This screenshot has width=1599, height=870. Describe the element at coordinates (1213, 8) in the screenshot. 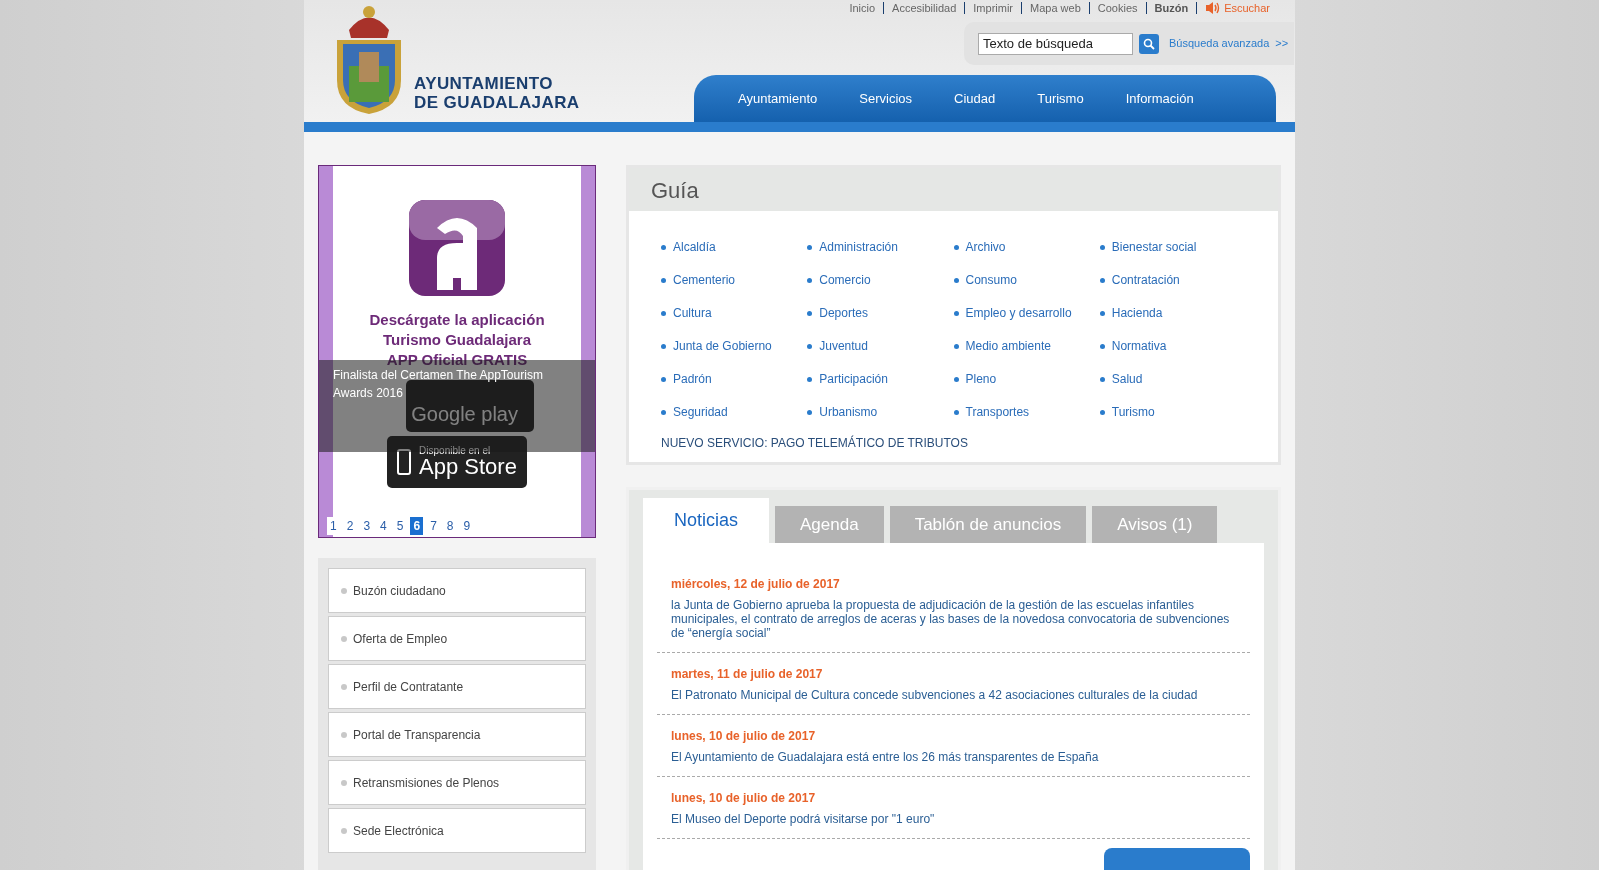

I see `speaker-icon` at that location.